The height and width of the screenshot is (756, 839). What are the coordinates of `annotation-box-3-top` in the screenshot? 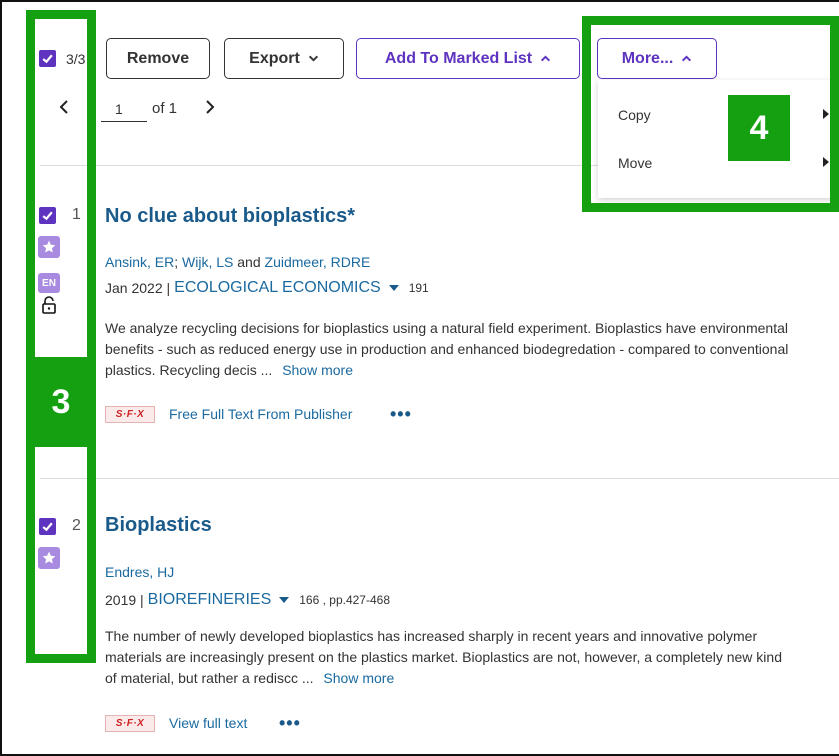 It's located at (61, 188).